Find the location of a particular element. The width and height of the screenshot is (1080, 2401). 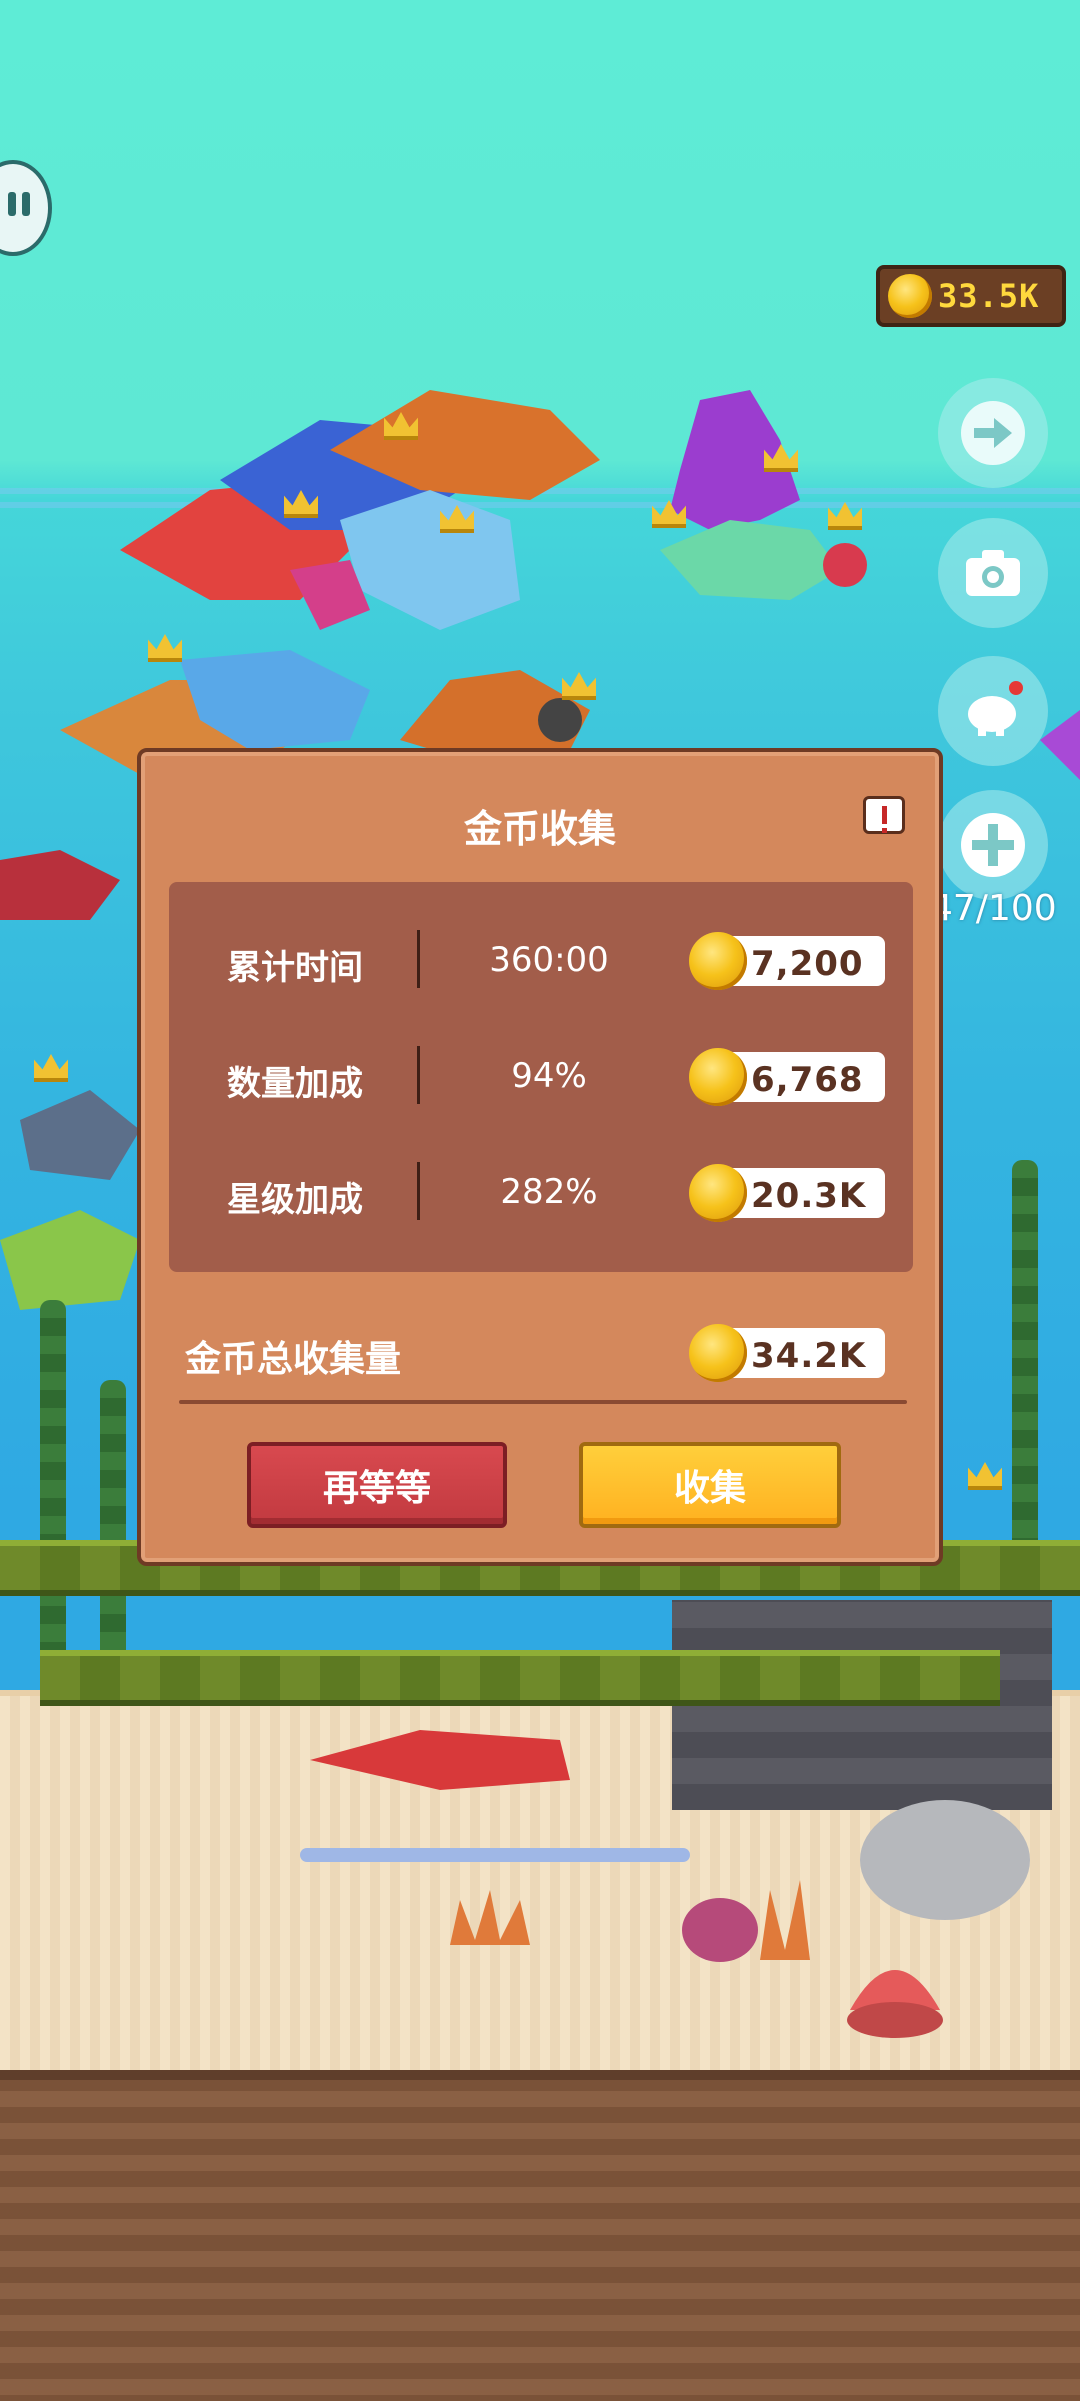

coin-amount: 7,200 is located at coordinates (807, 964).